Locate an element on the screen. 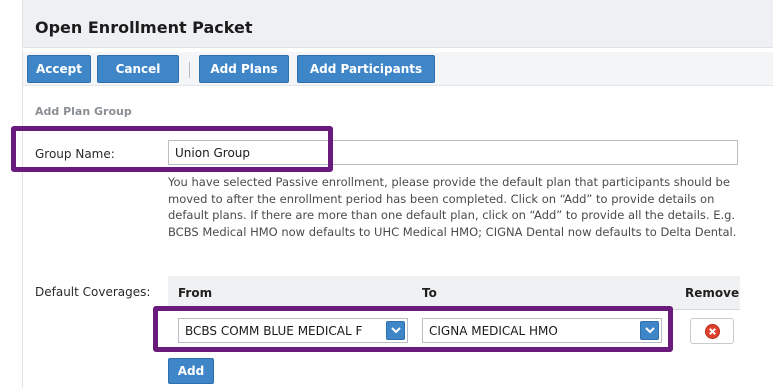  remove-circle-icon is located at coordinates (712, 331).